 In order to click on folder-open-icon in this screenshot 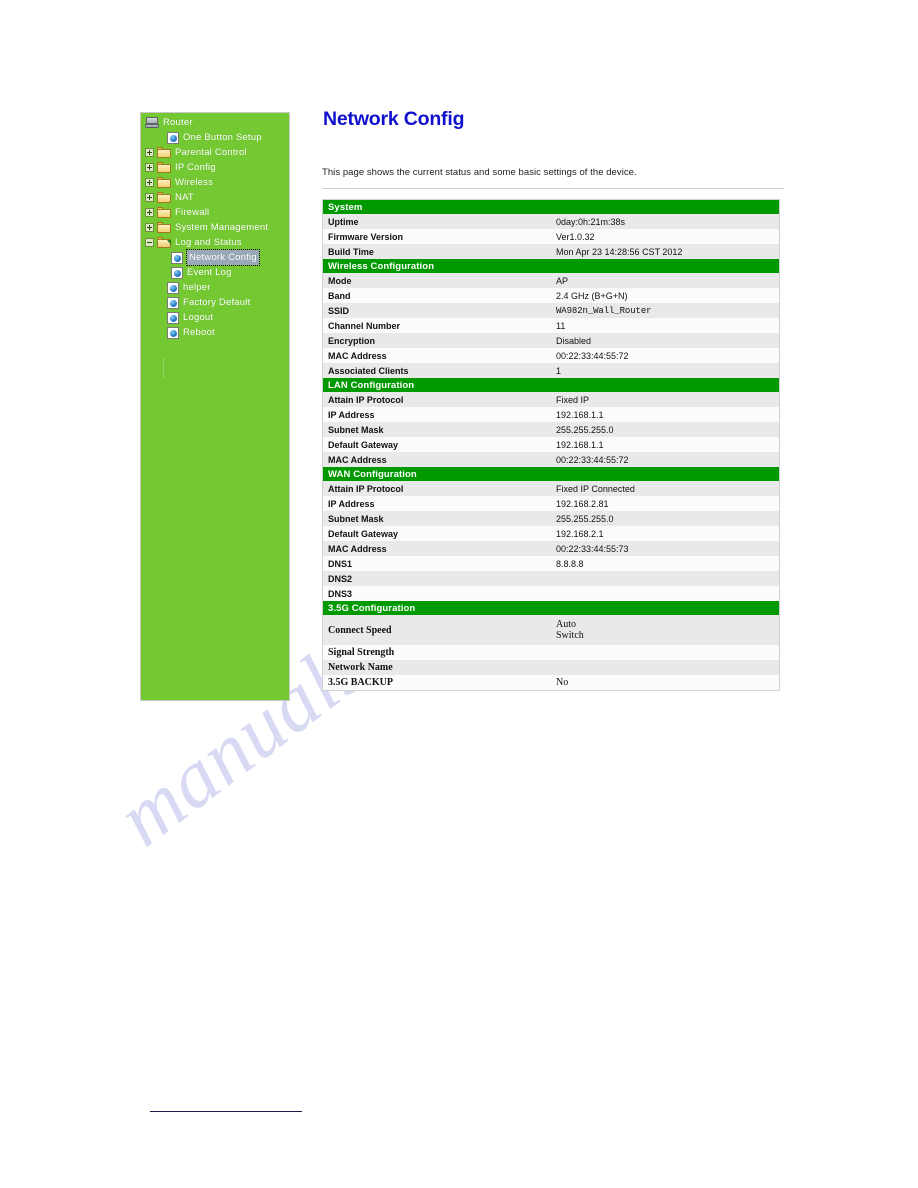, I will do `click(164, 242)`.